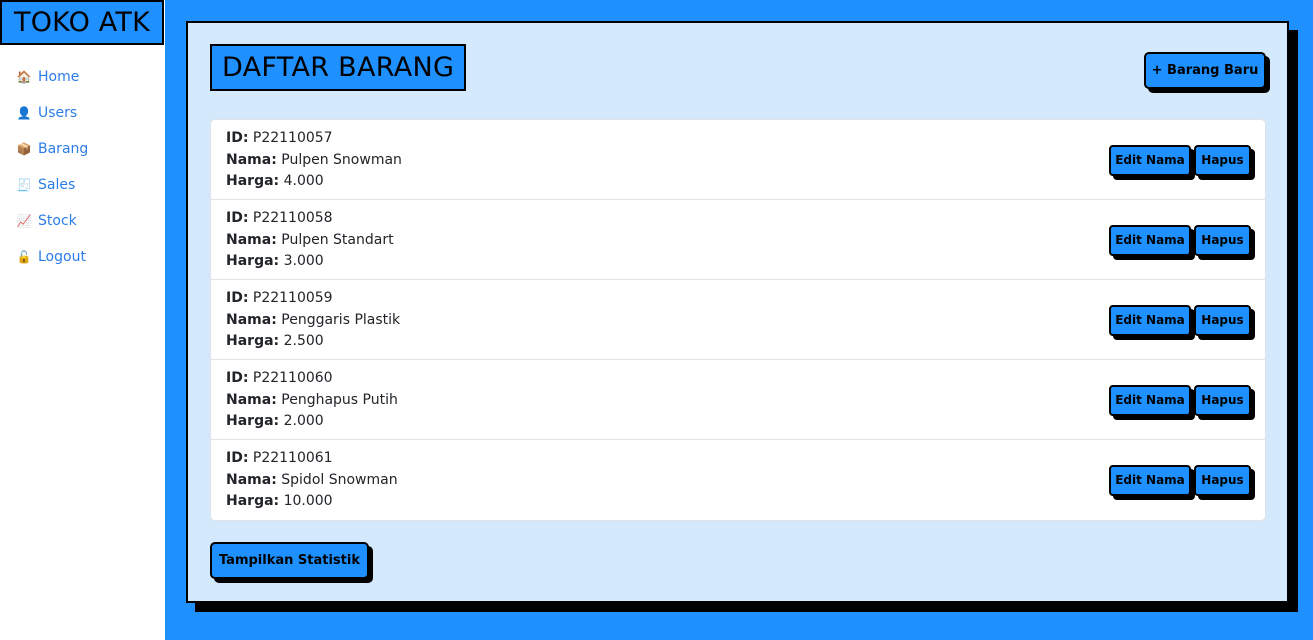  Describe the element at coordinates (341, 159) in the screenshot. I see `item-name: Pulpen Snowman` at that location.